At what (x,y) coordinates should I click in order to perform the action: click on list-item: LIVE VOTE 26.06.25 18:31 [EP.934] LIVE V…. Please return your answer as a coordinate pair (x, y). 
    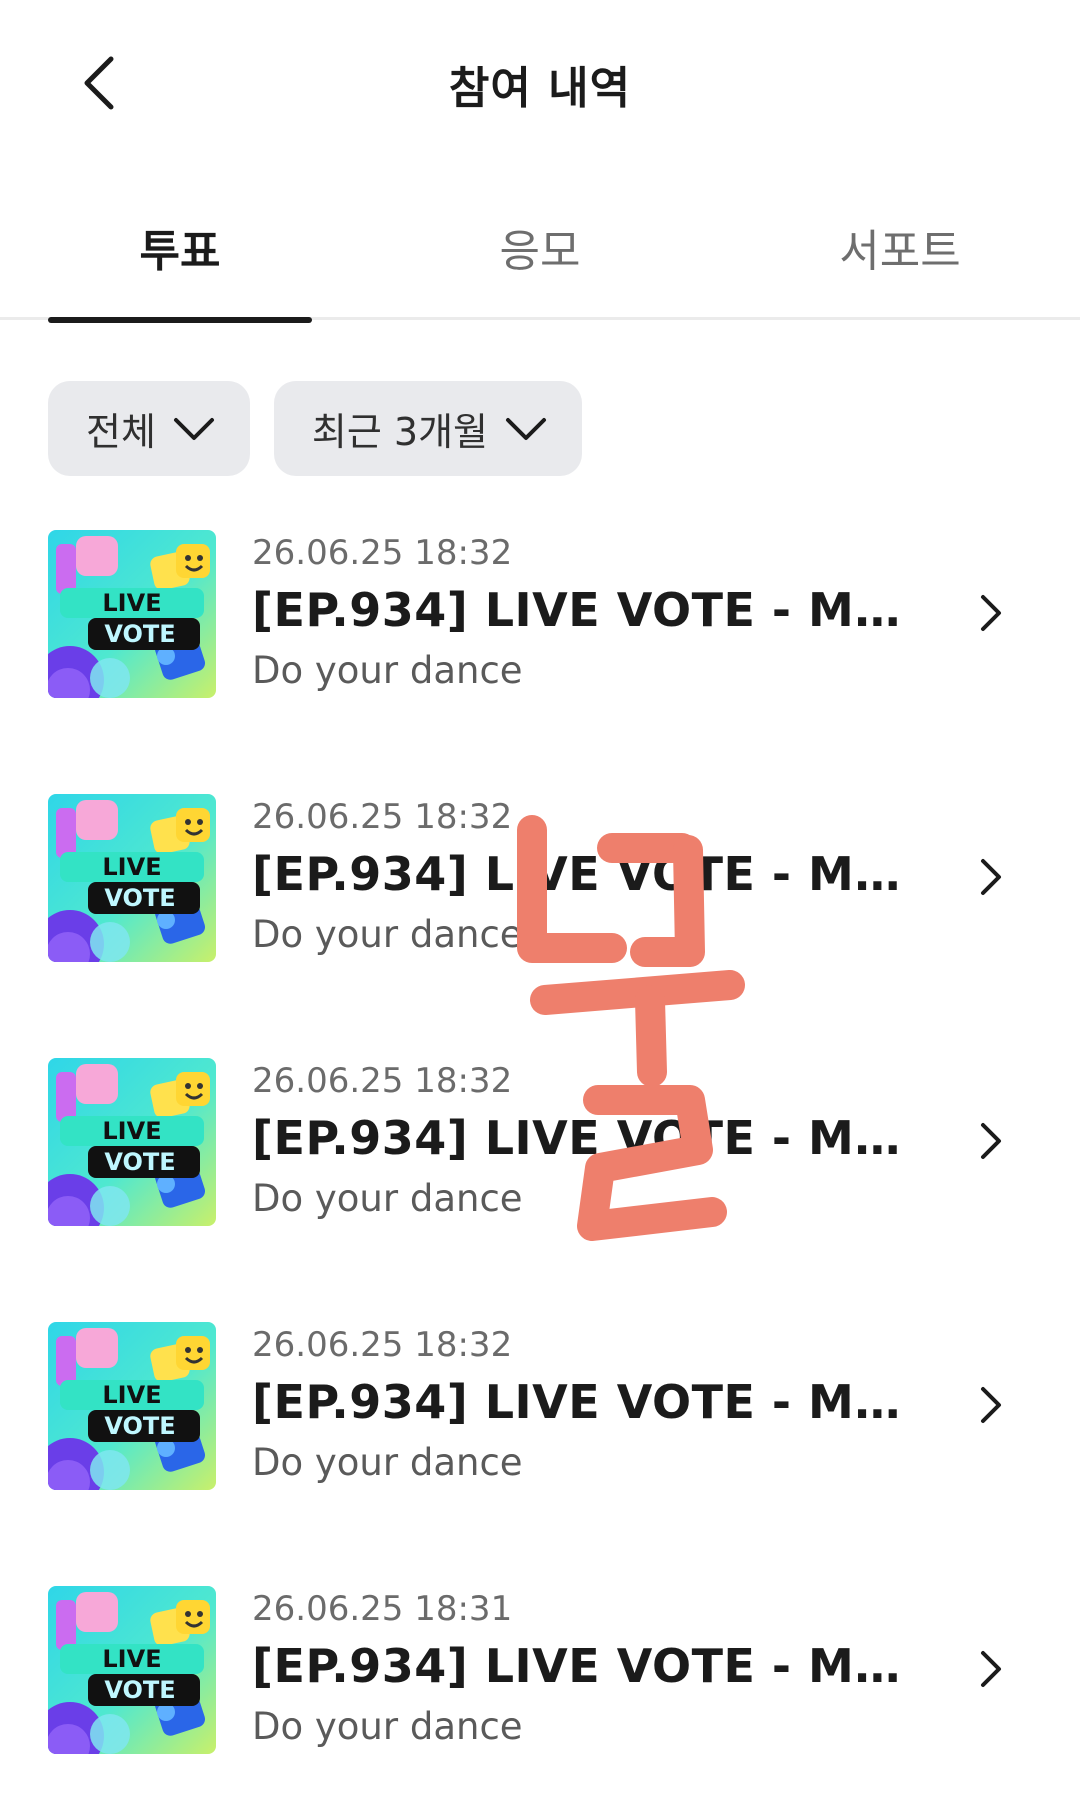
    Looking at the image, I should click on (540, 1696).